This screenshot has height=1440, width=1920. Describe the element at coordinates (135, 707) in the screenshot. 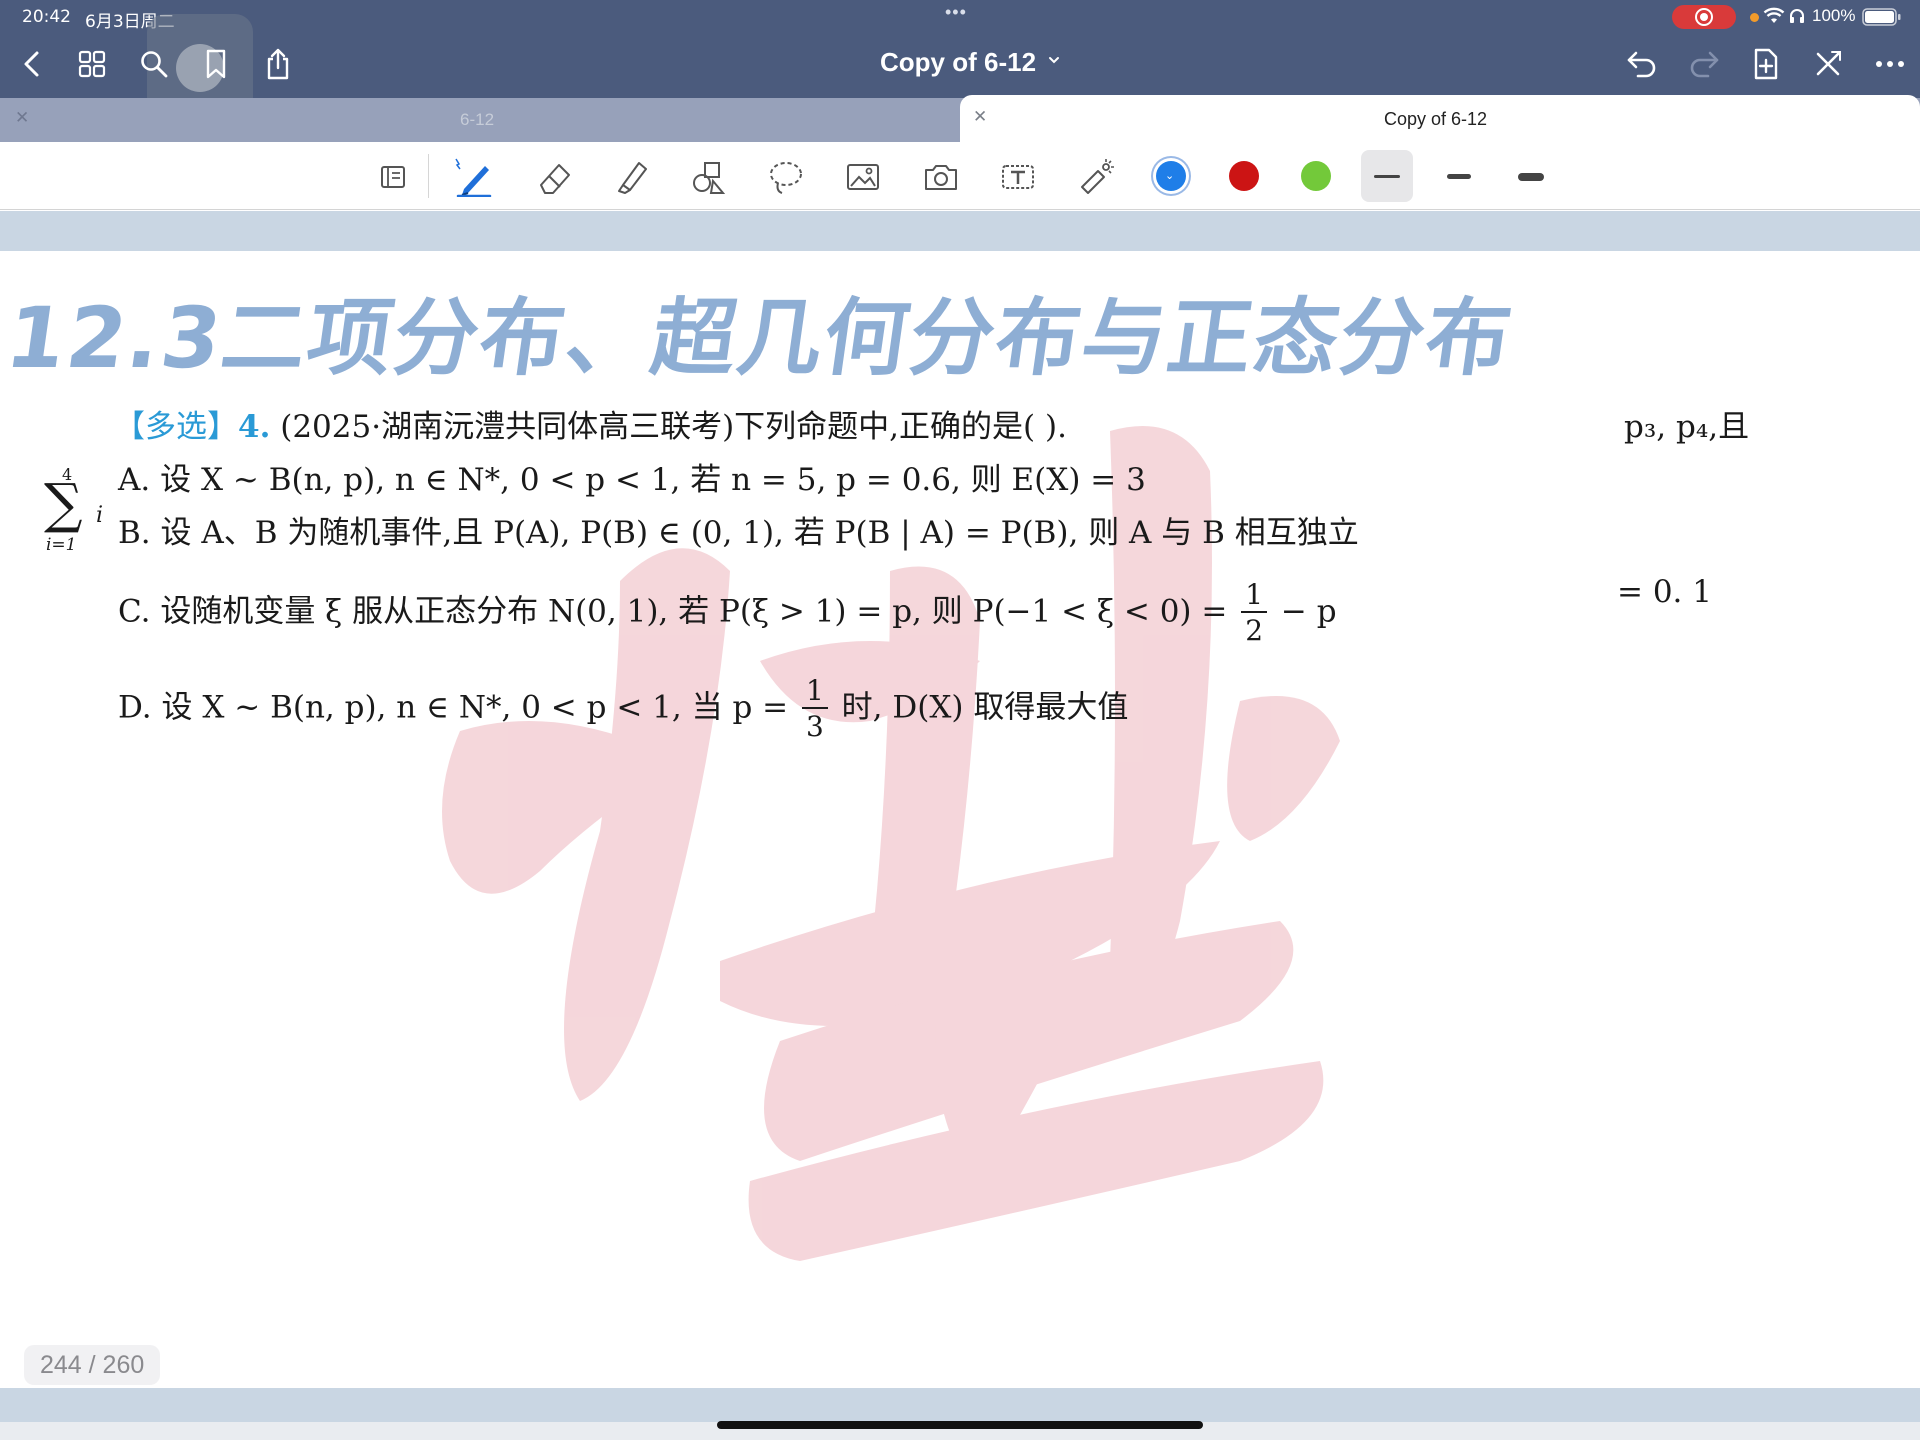

I see `option-label: D.` at that location.